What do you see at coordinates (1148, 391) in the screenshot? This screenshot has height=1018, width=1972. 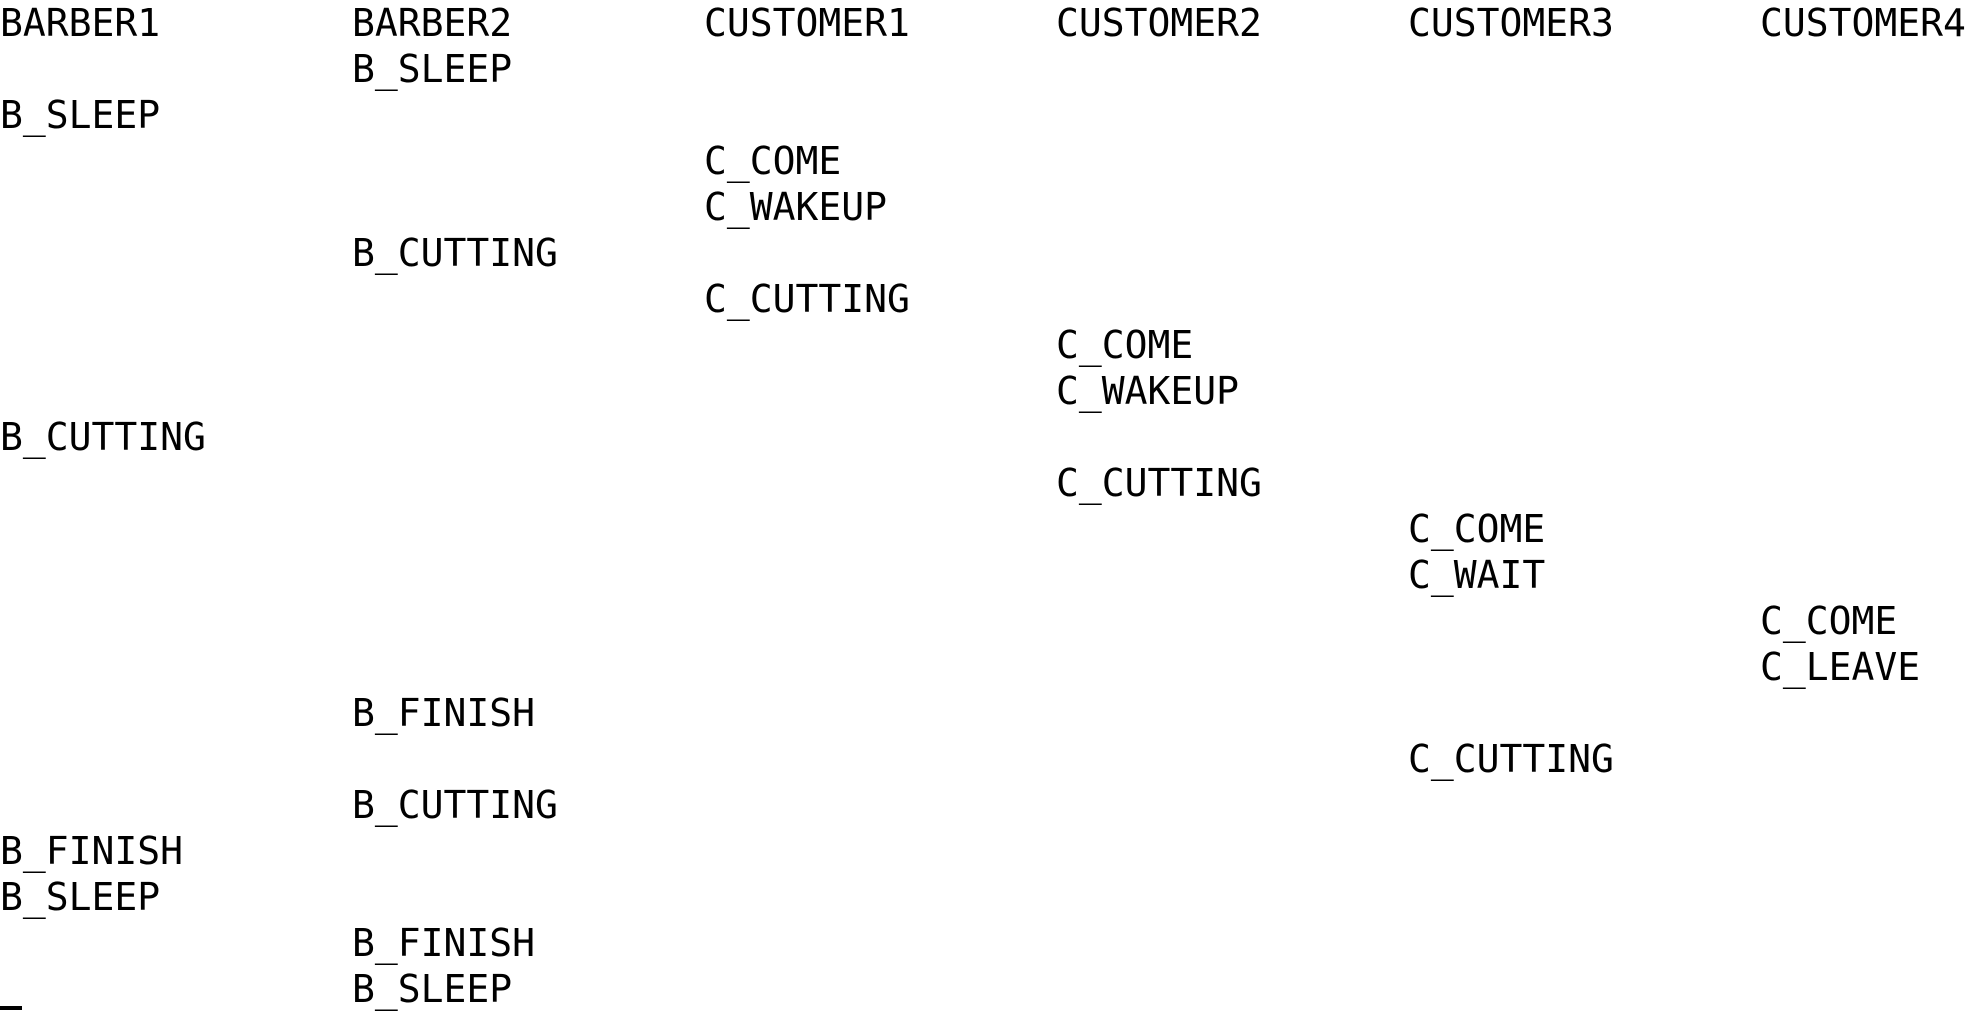 I see `trace-cell-customer2: C_WAKEUP` at bounding box center [1148, 391].